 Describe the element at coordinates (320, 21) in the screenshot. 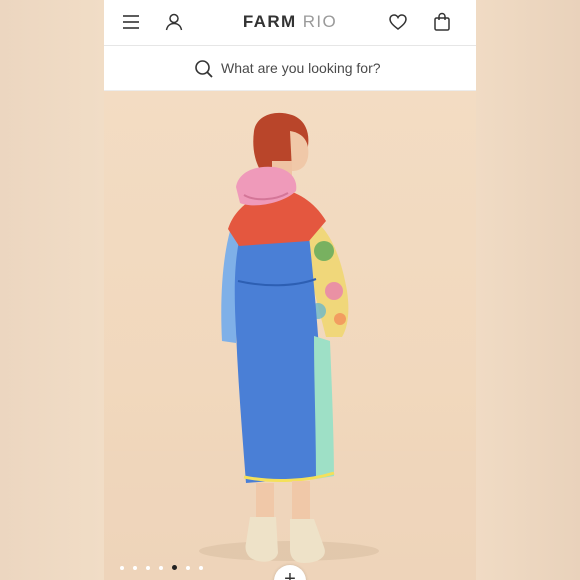

I see `brand-name-secondary: RIO` at that location.